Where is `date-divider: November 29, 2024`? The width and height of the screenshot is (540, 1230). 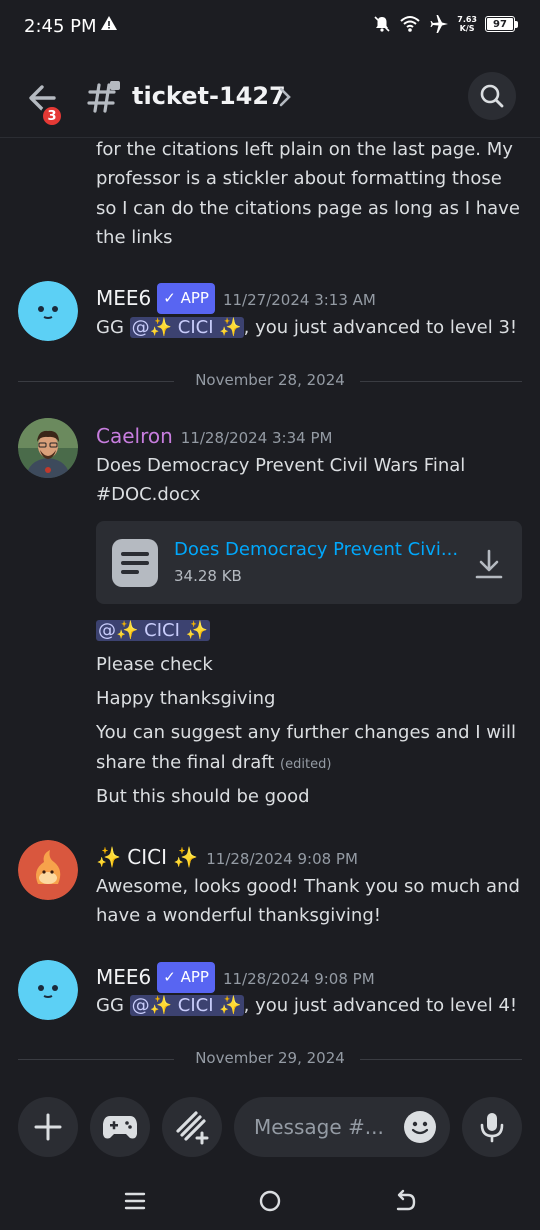
date-divider: November 29, 2024 is located at coordinates (270, 1059).